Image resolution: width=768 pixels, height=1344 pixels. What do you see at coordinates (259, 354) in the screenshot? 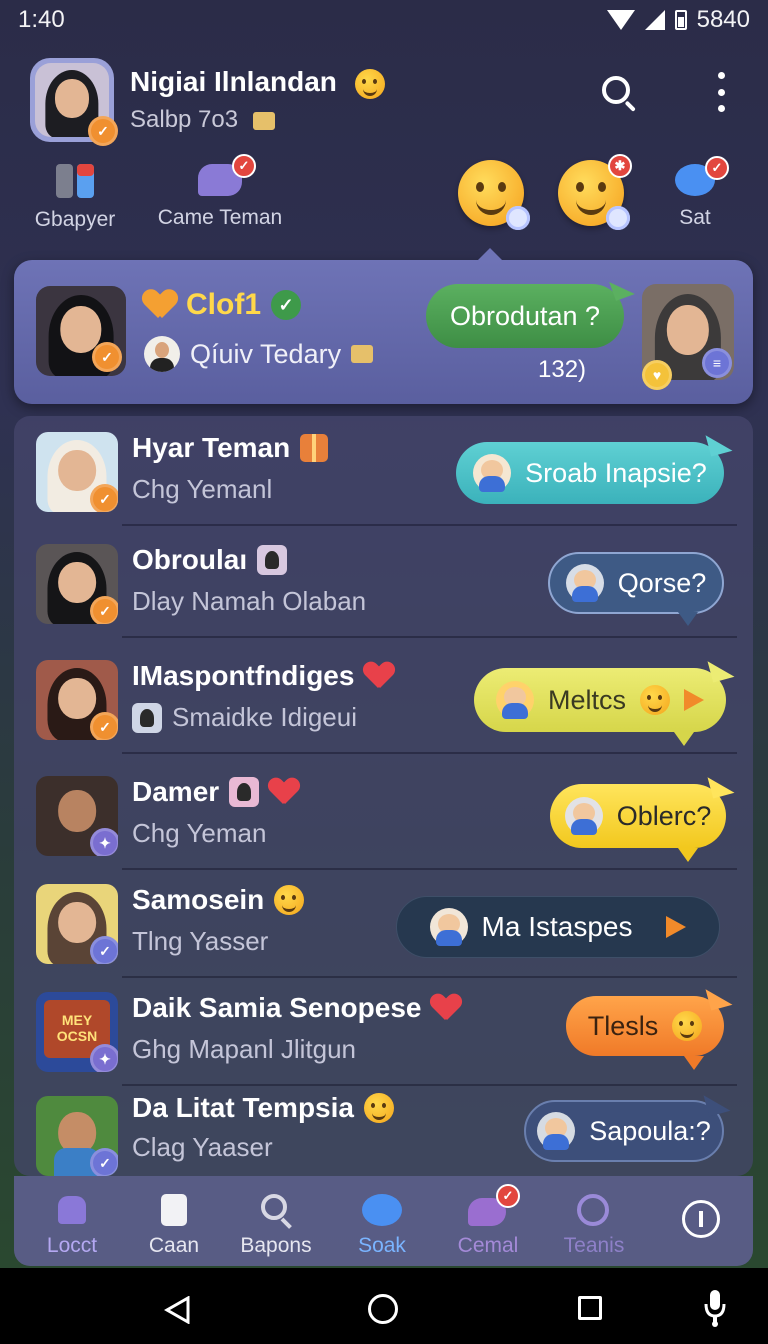
I see `pinned-subtitle-row: Qíuiv Tedary` at bounding box center [259, 354].